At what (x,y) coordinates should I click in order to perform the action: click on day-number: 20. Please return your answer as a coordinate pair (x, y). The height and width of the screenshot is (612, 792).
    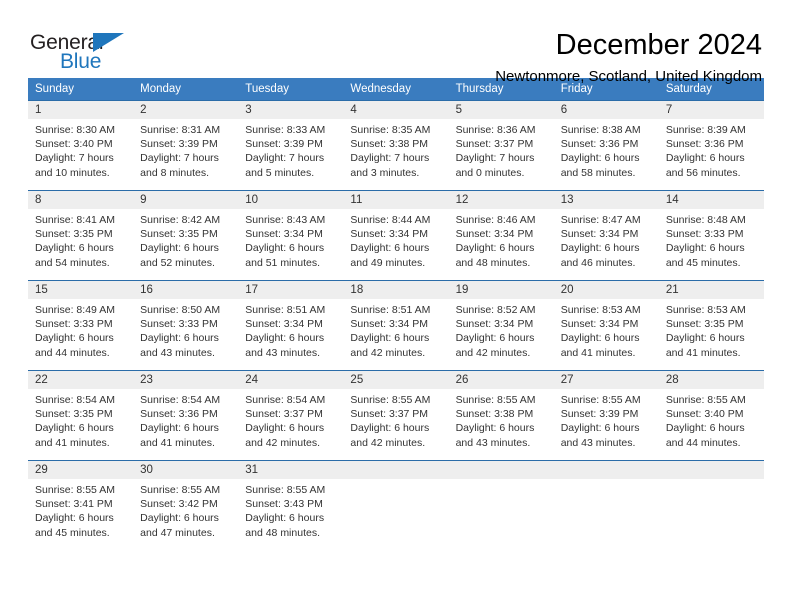
    Looking at the image, I should click on (606, 290).